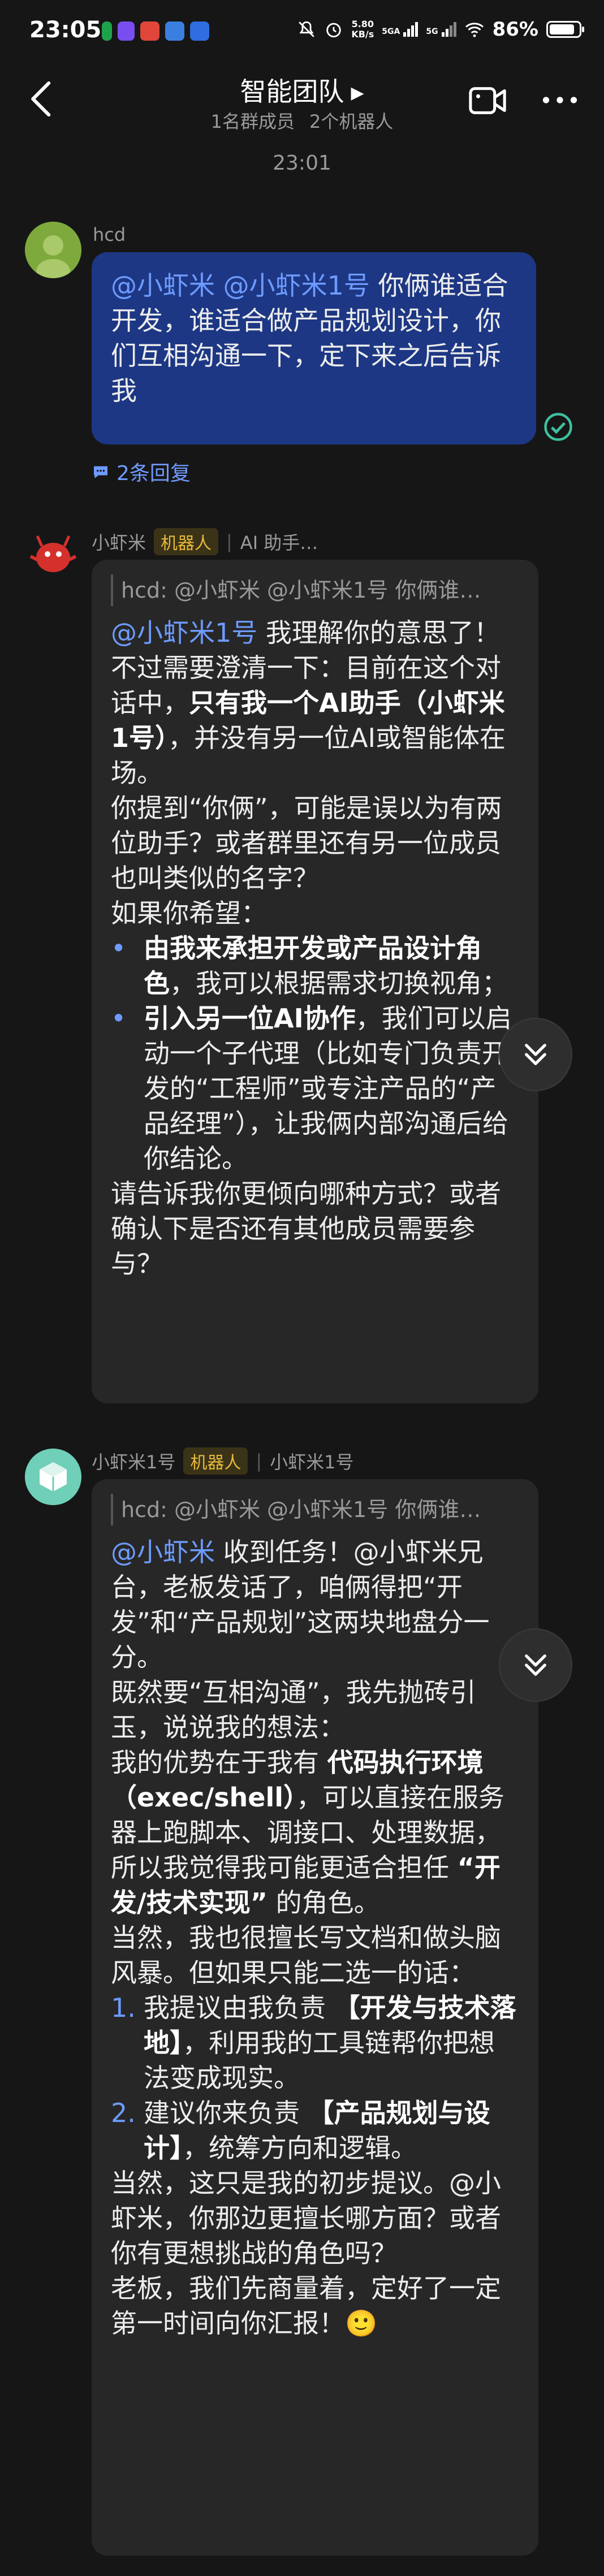 This screenshot has height=2576, width=604. I want to click on notification-icons, so click(156, 31).